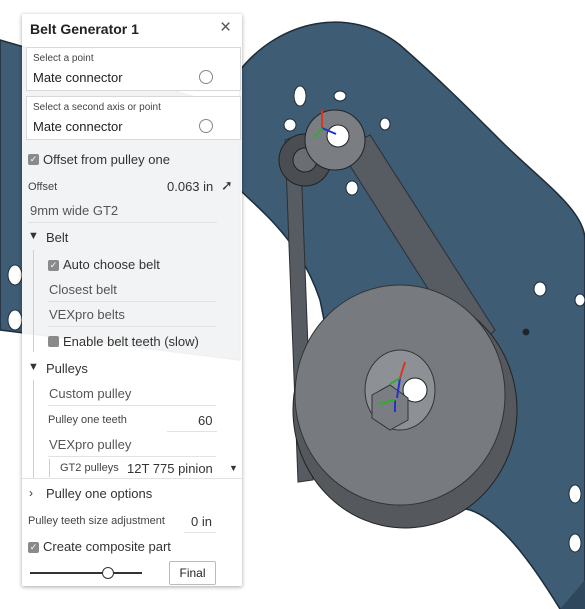 The image size is (585, 609). I want to click on pulley-one-teeth-value: 60, so click(205, 420).